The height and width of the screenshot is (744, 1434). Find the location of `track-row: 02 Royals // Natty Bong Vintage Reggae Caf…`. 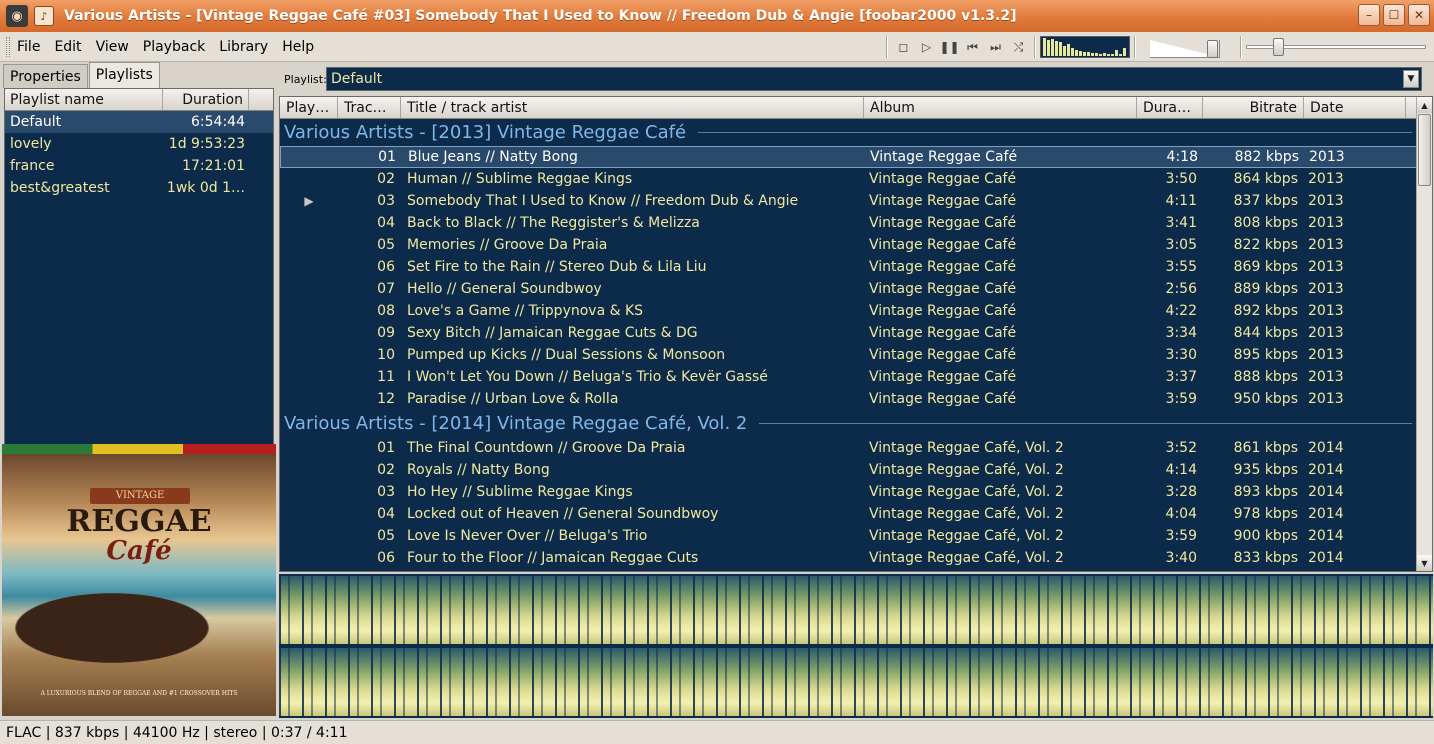

track-row: 02 Royals // Natty Bong Vintage Reggae Caf… is located at coordinates (856, 470).